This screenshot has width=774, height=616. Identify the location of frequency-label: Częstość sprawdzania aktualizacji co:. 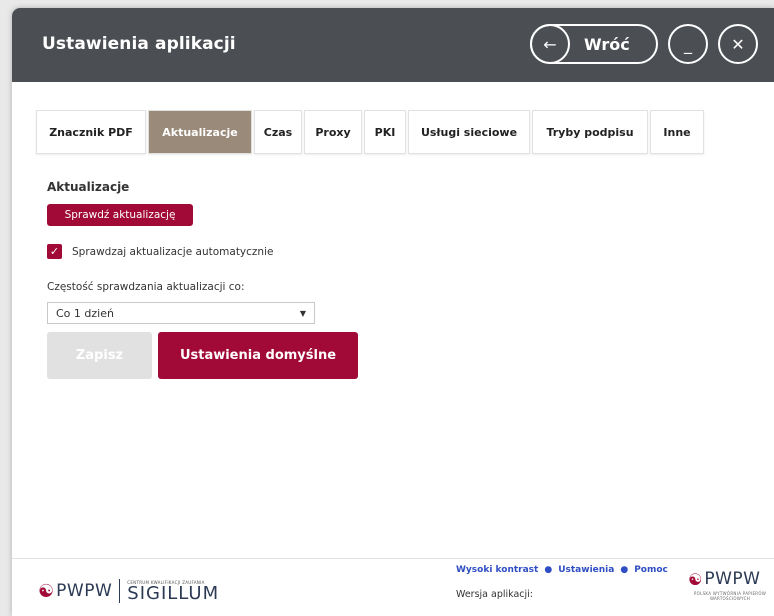
(146, 287).